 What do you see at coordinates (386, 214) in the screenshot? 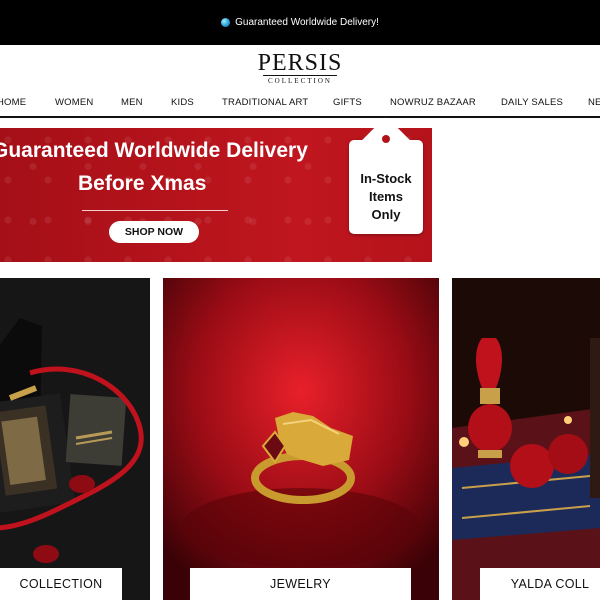
I see `tag-line-3: Only` at bounding box center [386, 214].